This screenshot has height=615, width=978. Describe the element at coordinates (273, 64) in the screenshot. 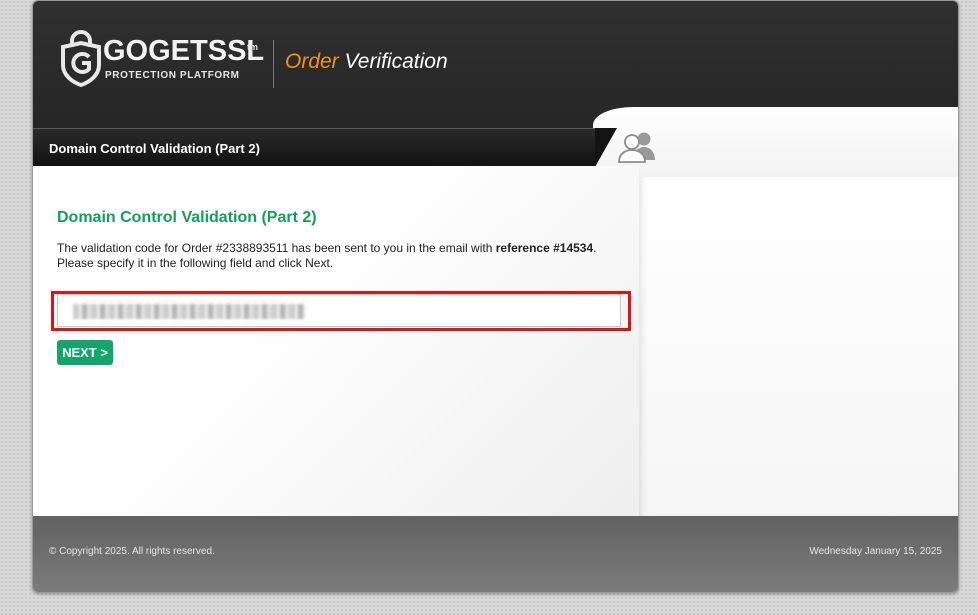

I see `logo-divider` at that location.